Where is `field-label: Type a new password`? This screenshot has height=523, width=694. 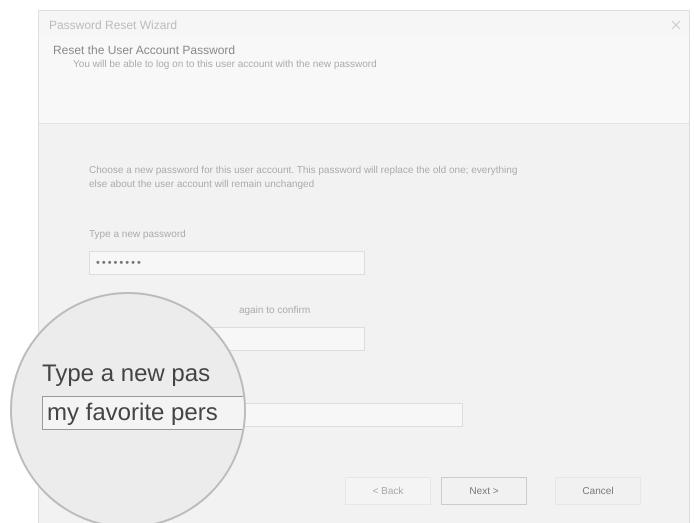 field-label: Type a new password is located at coordinates (137, 234).